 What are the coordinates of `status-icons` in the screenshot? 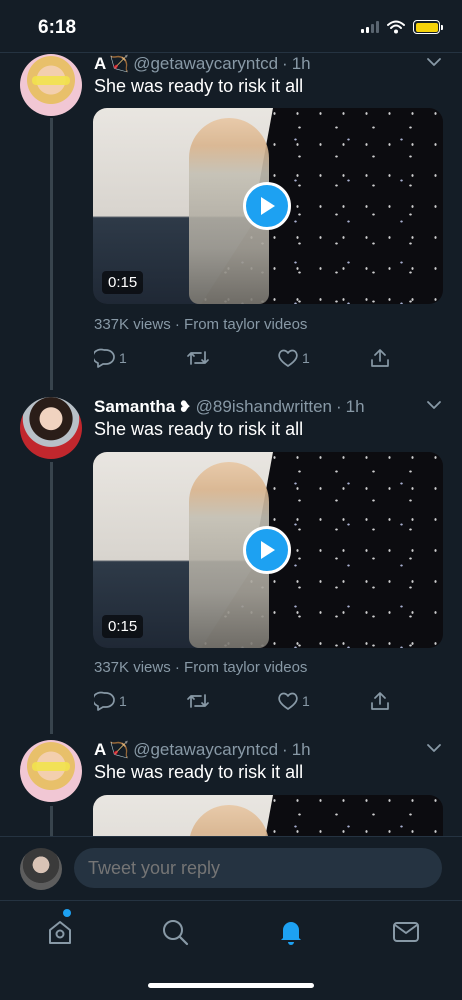 It's located at (402, 27).